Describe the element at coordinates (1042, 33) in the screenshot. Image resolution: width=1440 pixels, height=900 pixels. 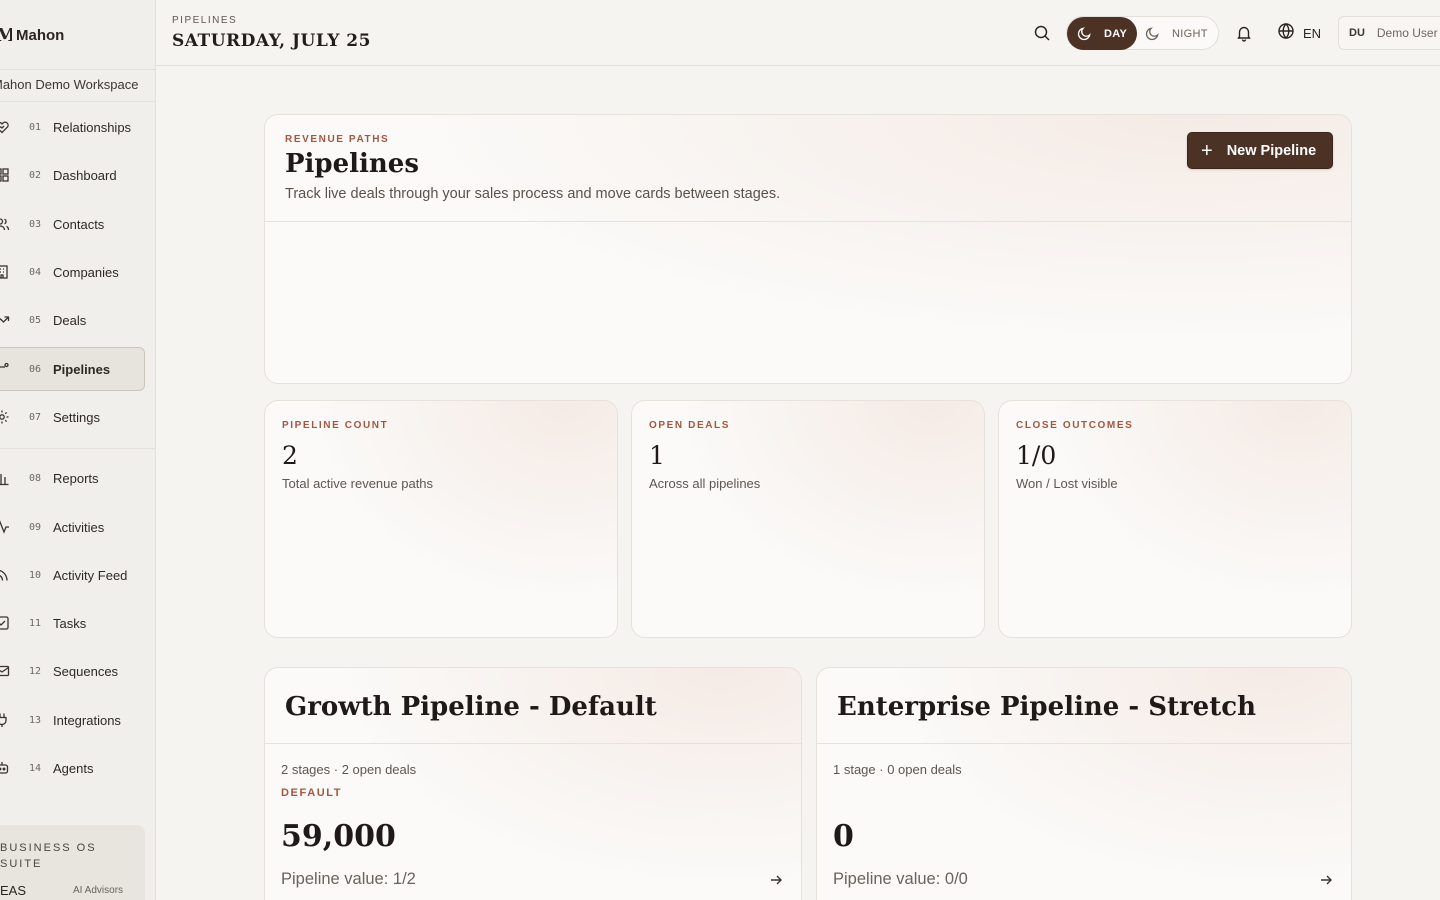
I see `search-icon` at that location.